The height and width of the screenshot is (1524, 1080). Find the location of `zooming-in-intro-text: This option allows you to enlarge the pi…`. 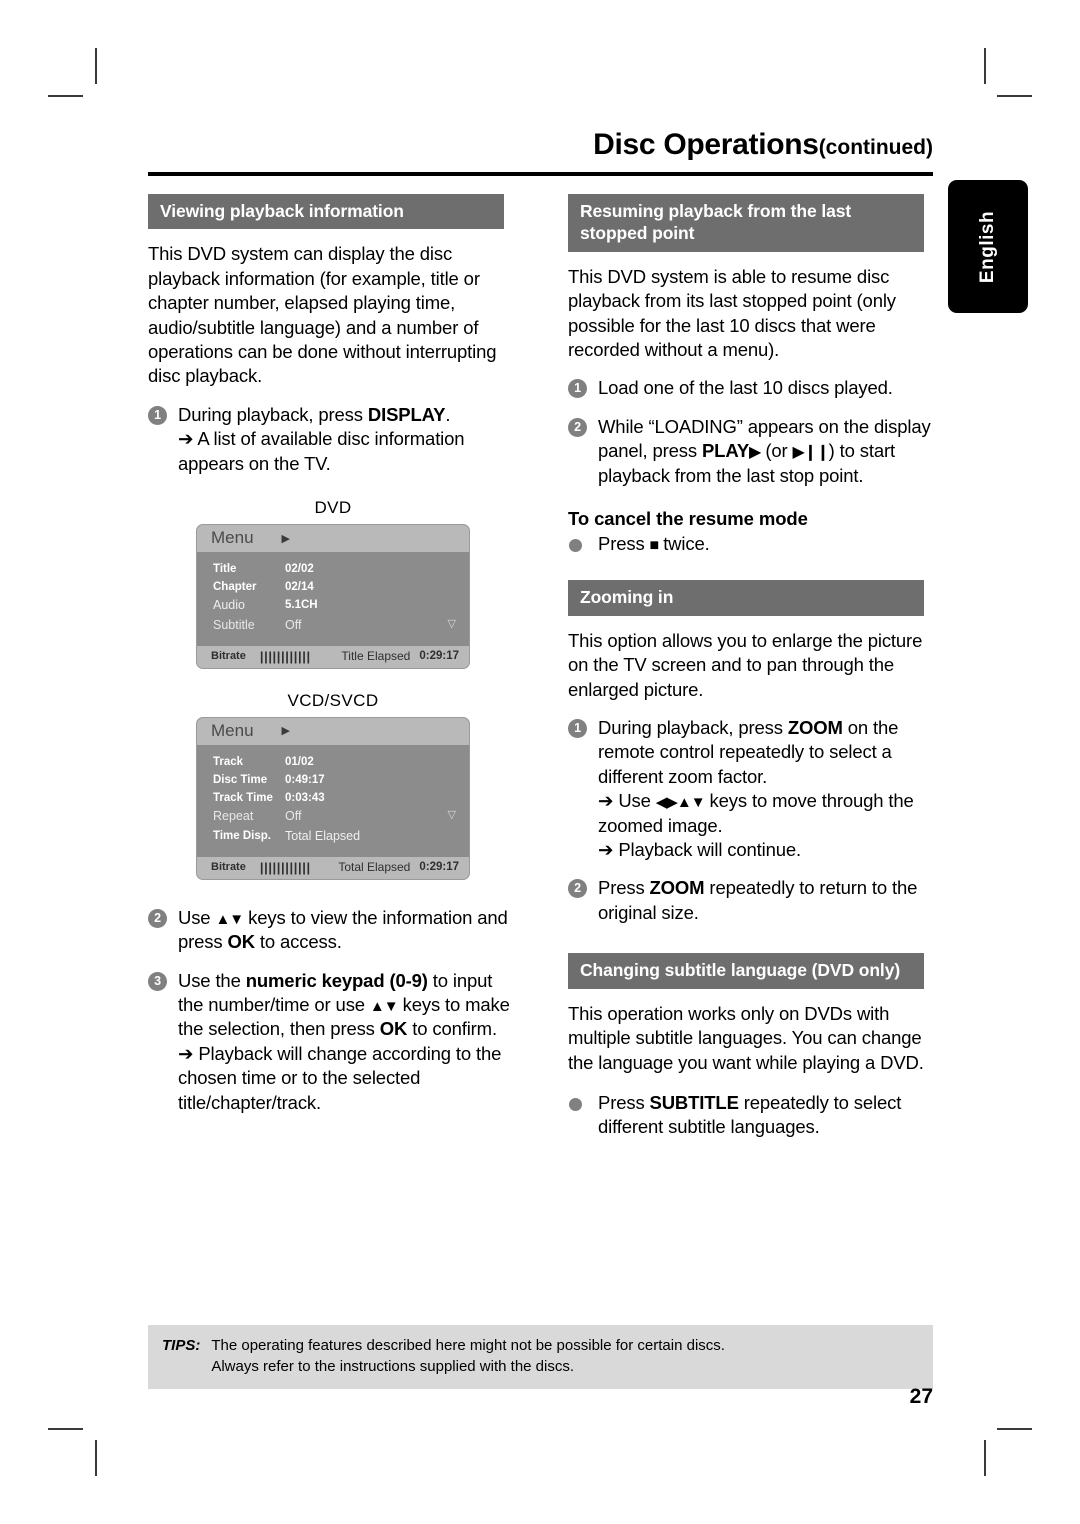

zooming-in-intro-text: This option allows you to enlarge the pi… is located at coordinates (745, 664).